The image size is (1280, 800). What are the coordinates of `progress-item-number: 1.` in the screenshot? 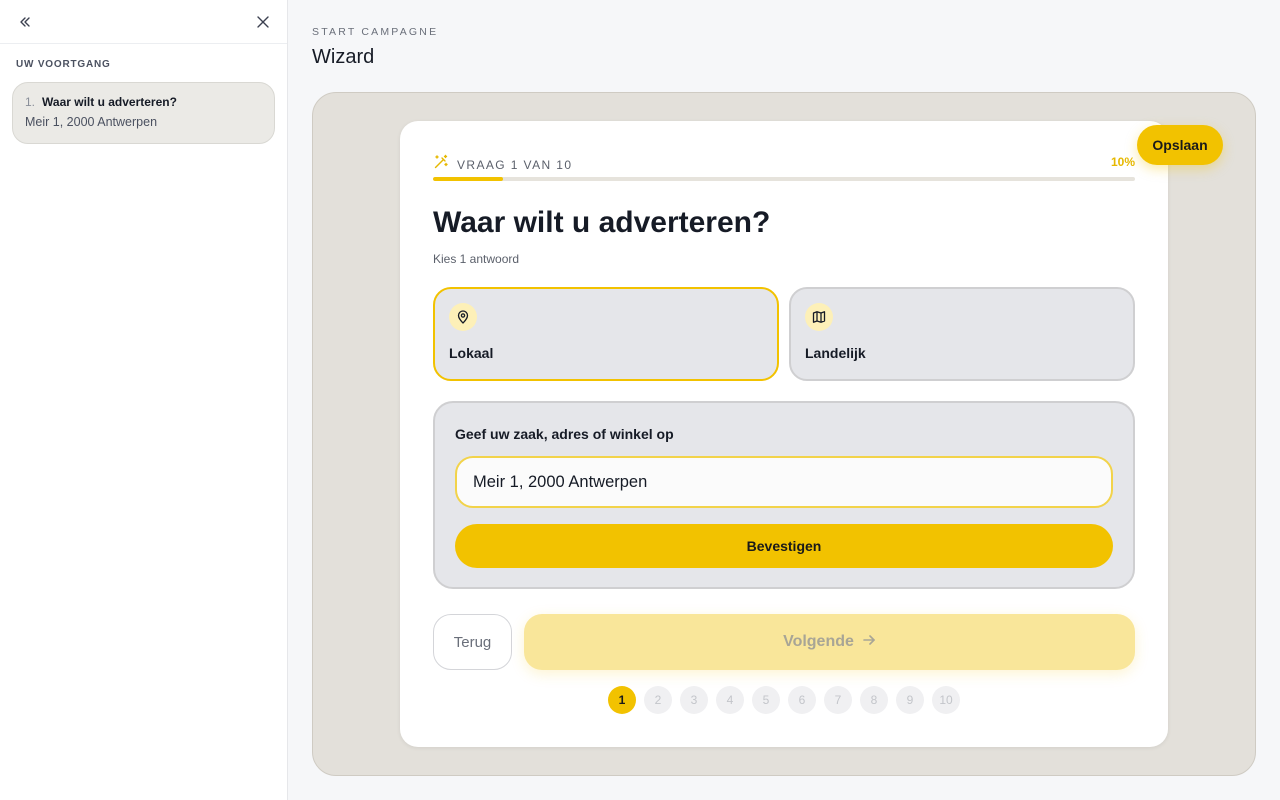 It's located at (30, 102).